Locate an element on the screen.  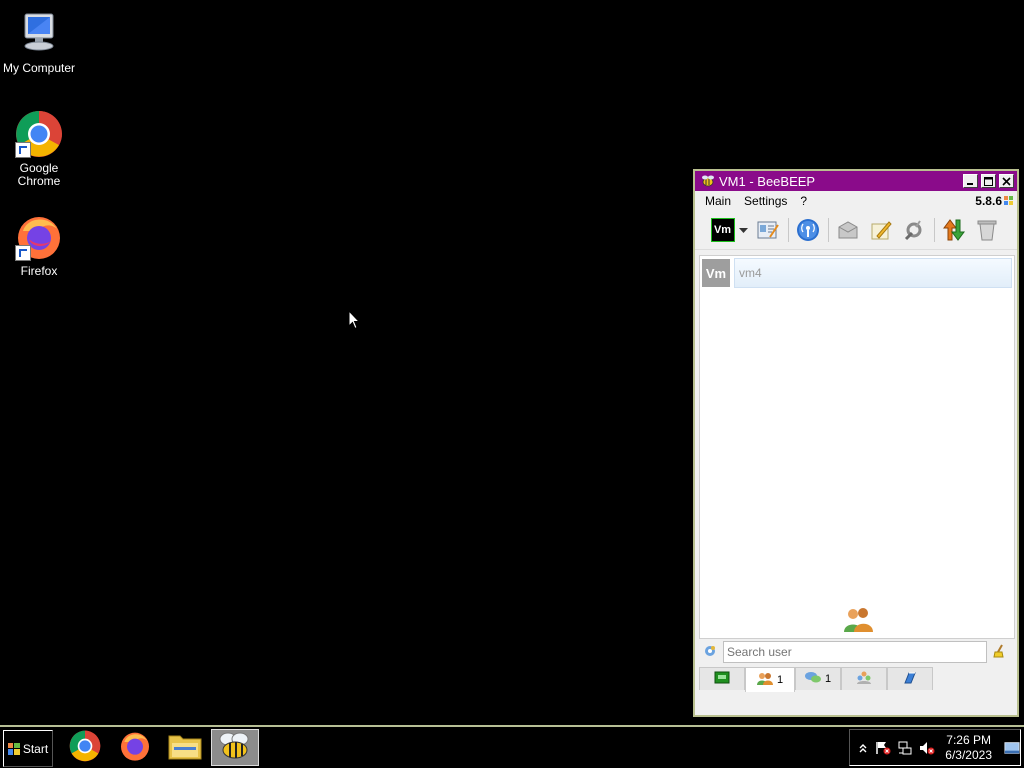
taskbar-firefox is located at coordinates (135, 747).